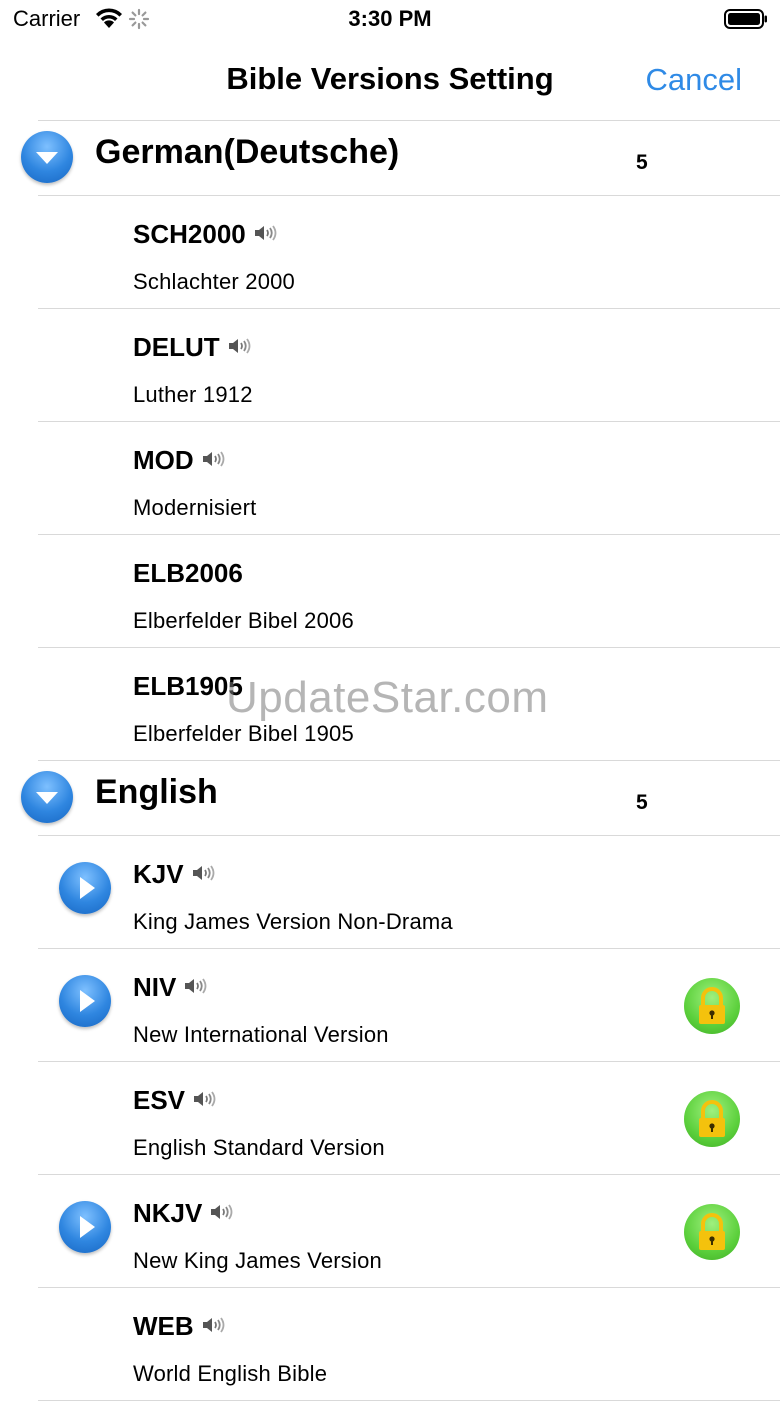  I want to click on version-code-label: NIV, so click(155, 987).